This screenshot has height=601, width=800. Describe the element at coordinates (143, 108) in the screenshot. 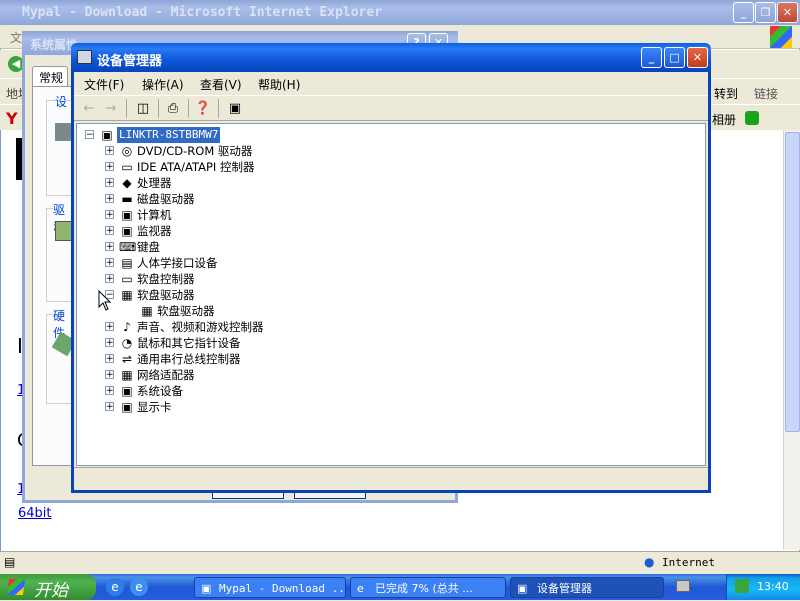

I see `show-hide-tree-icon: ◫` at that location.